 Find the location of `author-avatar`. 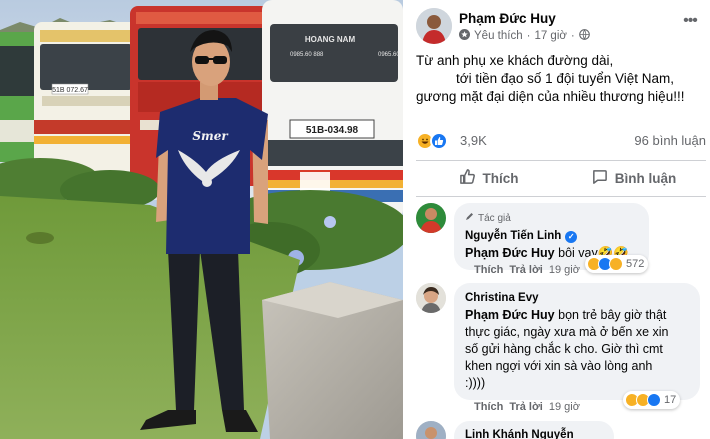

author-avatar is located at coordinates (434, 26).